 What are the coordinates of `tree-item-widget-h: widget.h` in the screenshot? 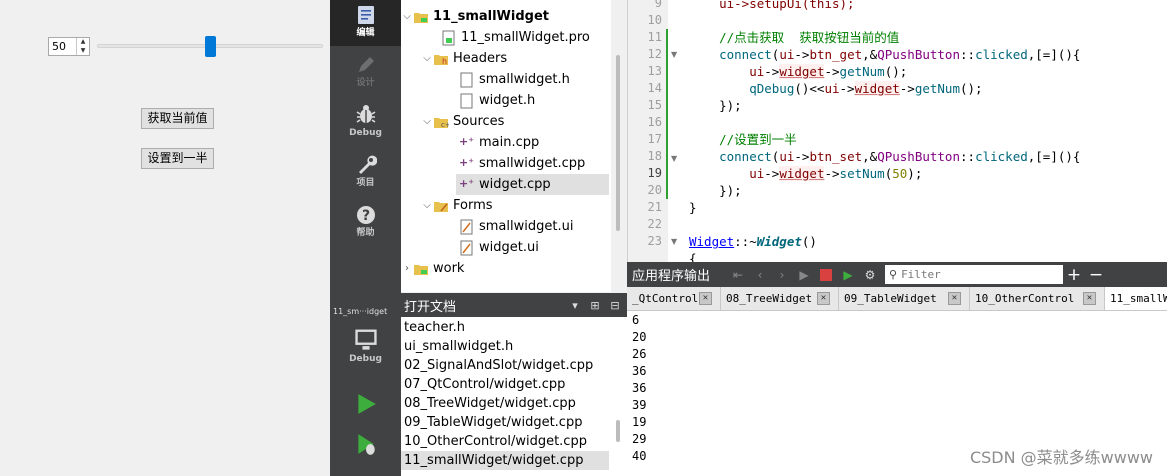 It's located at (534, 100).